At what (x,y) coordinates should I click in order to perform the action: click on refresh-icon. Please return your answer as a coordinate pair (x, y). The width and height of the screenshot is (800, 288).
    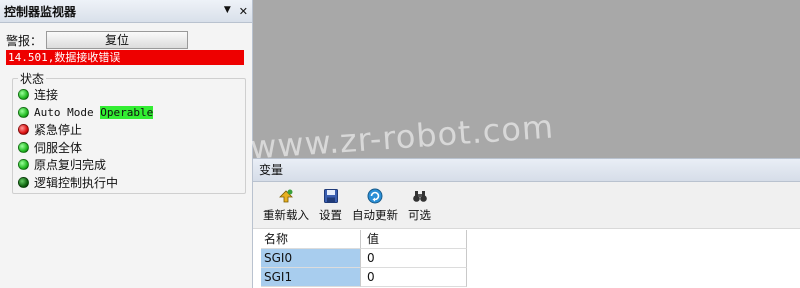
    Looking at the image, I should click on (375, 195).